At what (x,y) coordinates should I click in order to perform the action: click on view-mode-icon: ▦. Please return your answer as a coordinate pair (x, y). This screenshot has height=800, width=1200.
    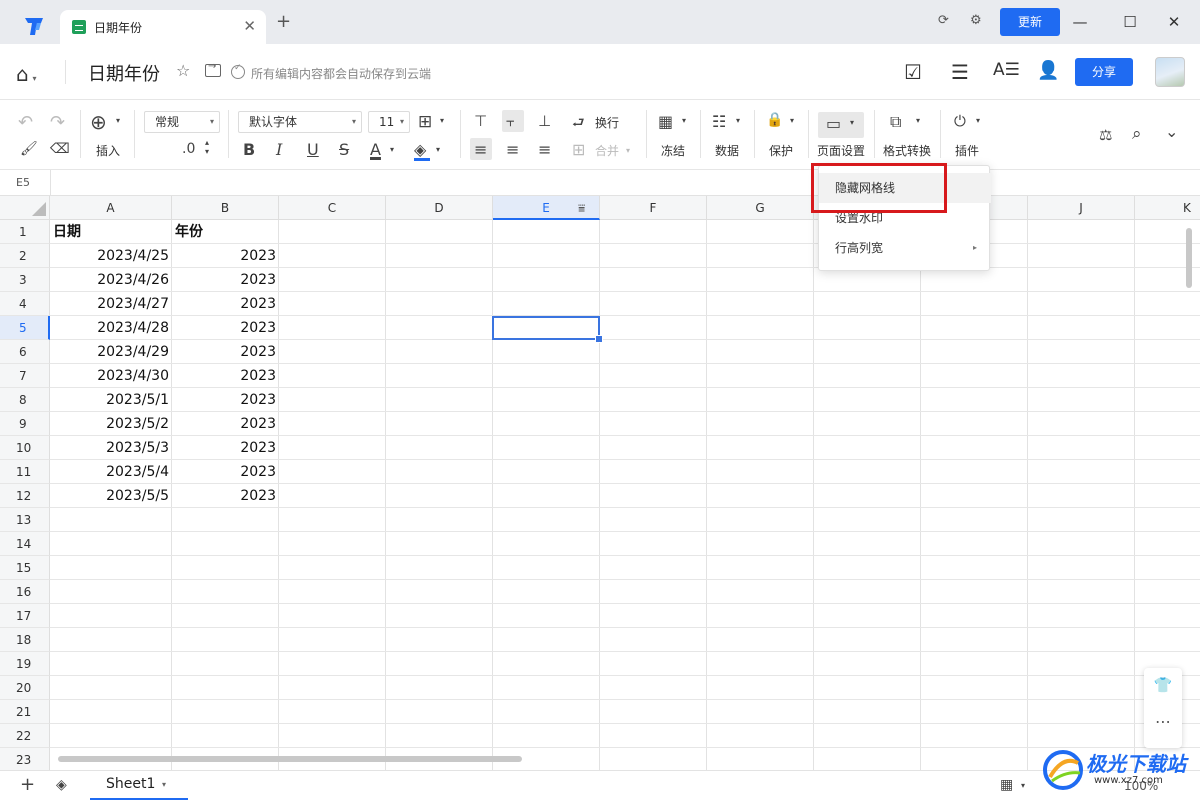
    Looking at the image, I should click on (1006, 785).